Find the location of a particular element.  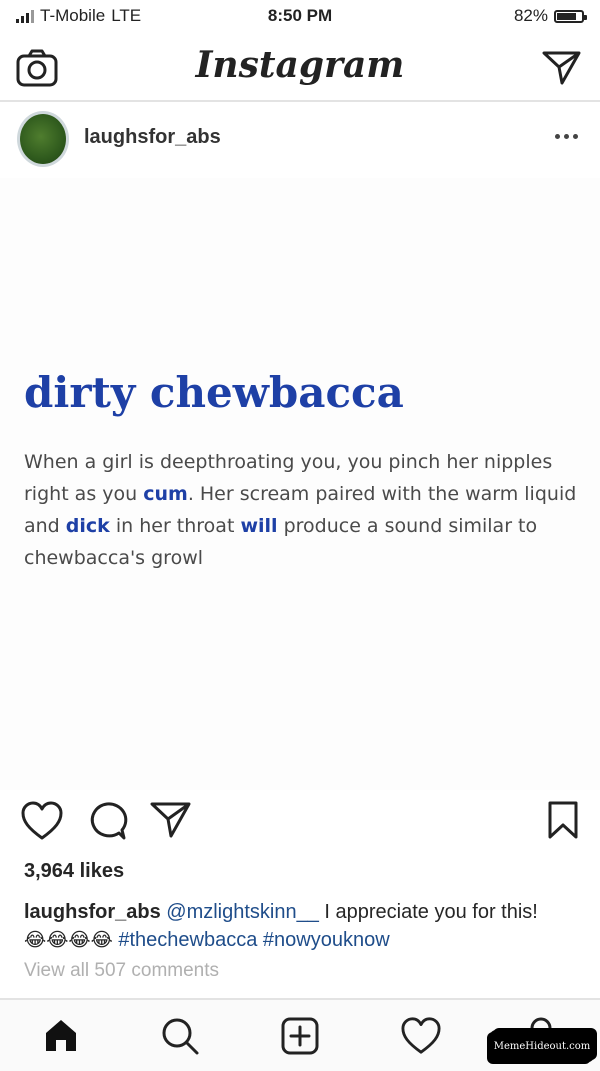

status-right: 82% is located at coordinates (550, 16).